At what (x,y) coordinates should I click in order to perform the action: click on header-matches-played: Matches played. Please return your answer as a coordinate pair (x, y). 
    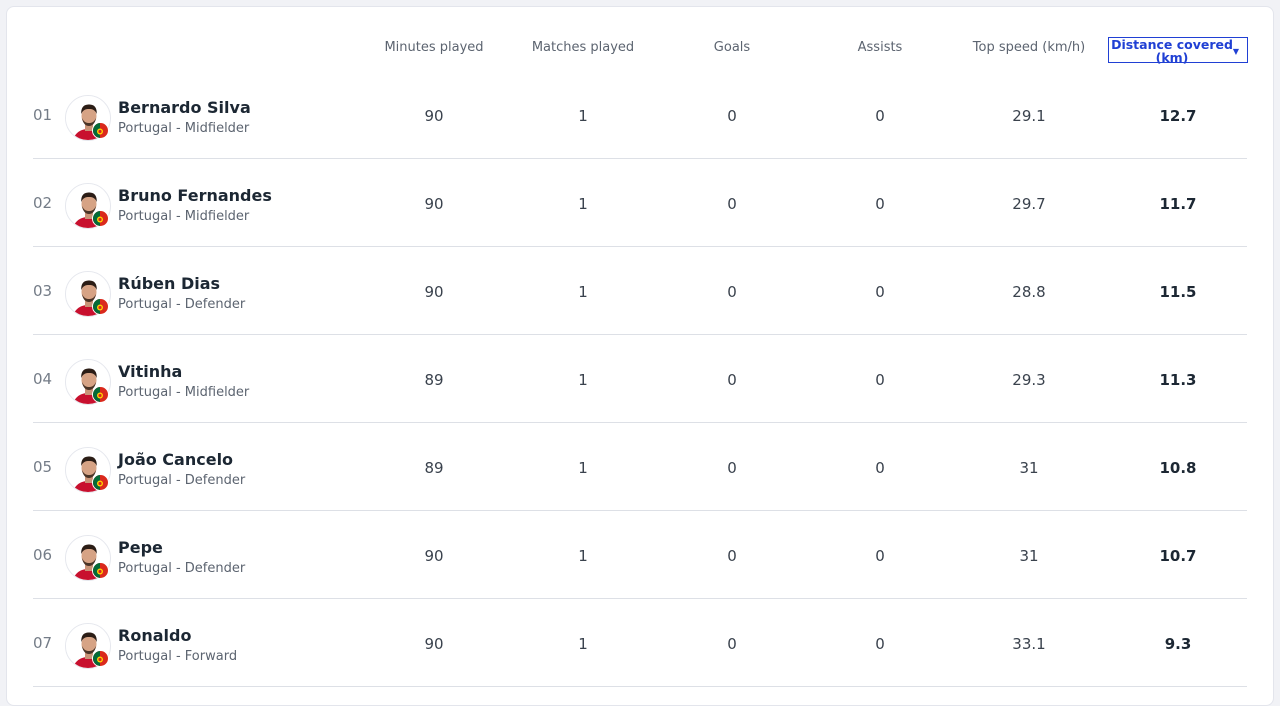
    Looking at the image, I should click on (583, 47).